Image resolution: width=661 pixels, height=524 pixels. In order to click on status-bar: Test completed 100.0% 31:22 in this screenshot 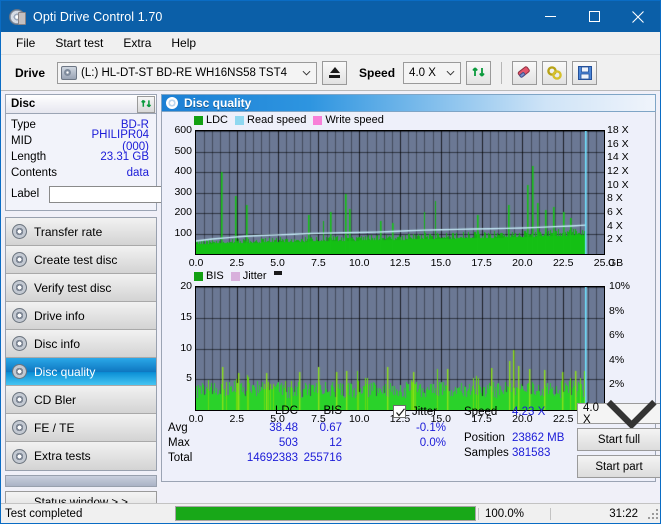, I will do `click(330, 513)`.